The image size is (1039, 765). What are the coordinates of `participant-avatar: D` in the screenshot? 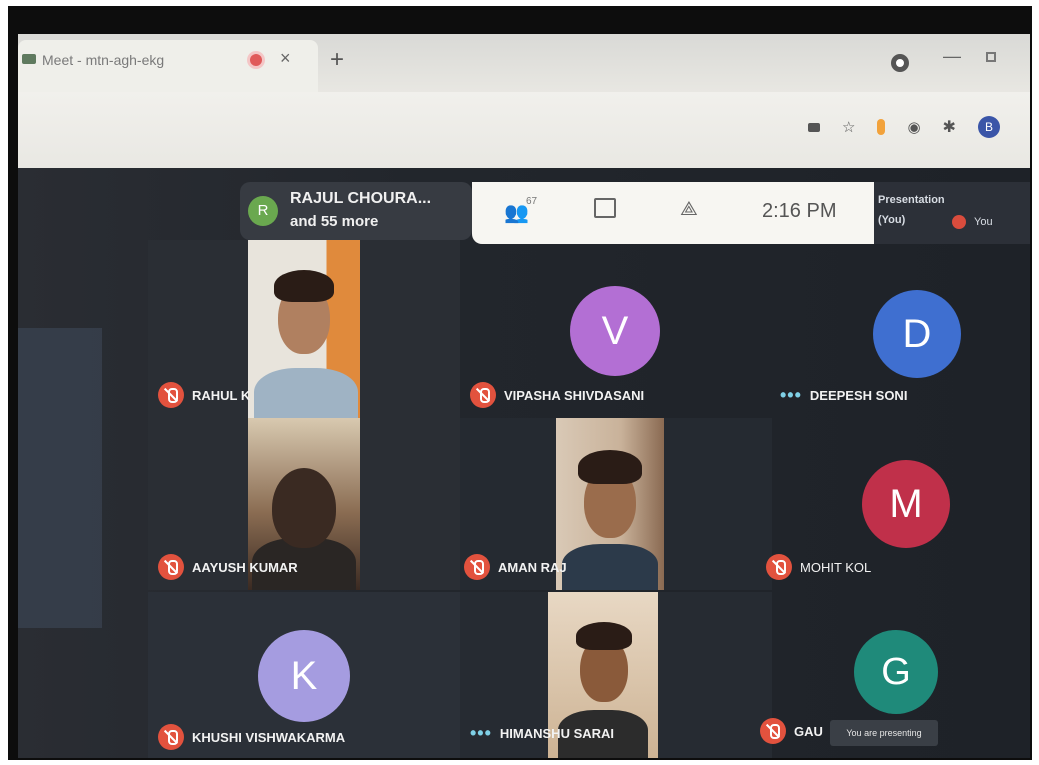 It's located at (917, 334).